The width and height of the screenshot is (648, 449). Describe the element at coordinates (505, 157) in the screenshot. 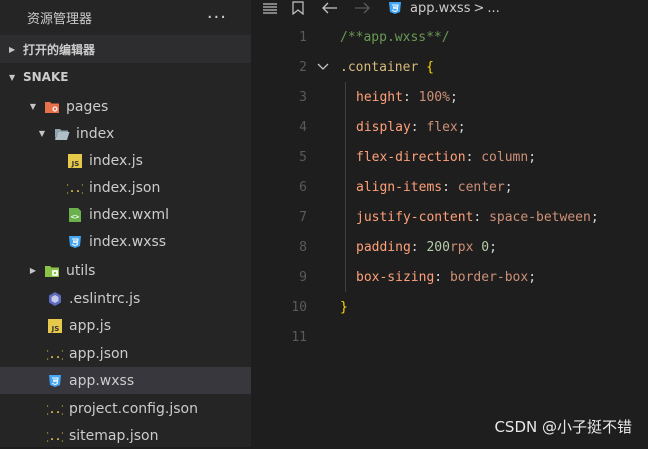

I see `value-token: column` at that location.